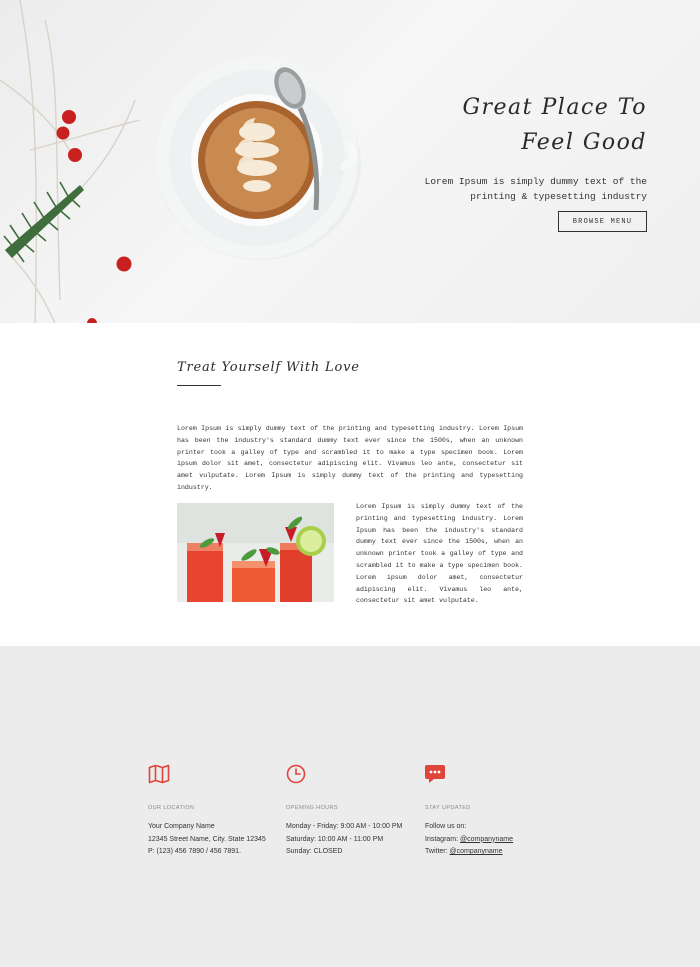 This screenshot has width=700, height=967. What do you see at coordinates (435, 774) in the screenshot?
I see `chat-icon` at bounding box center [435, 774].